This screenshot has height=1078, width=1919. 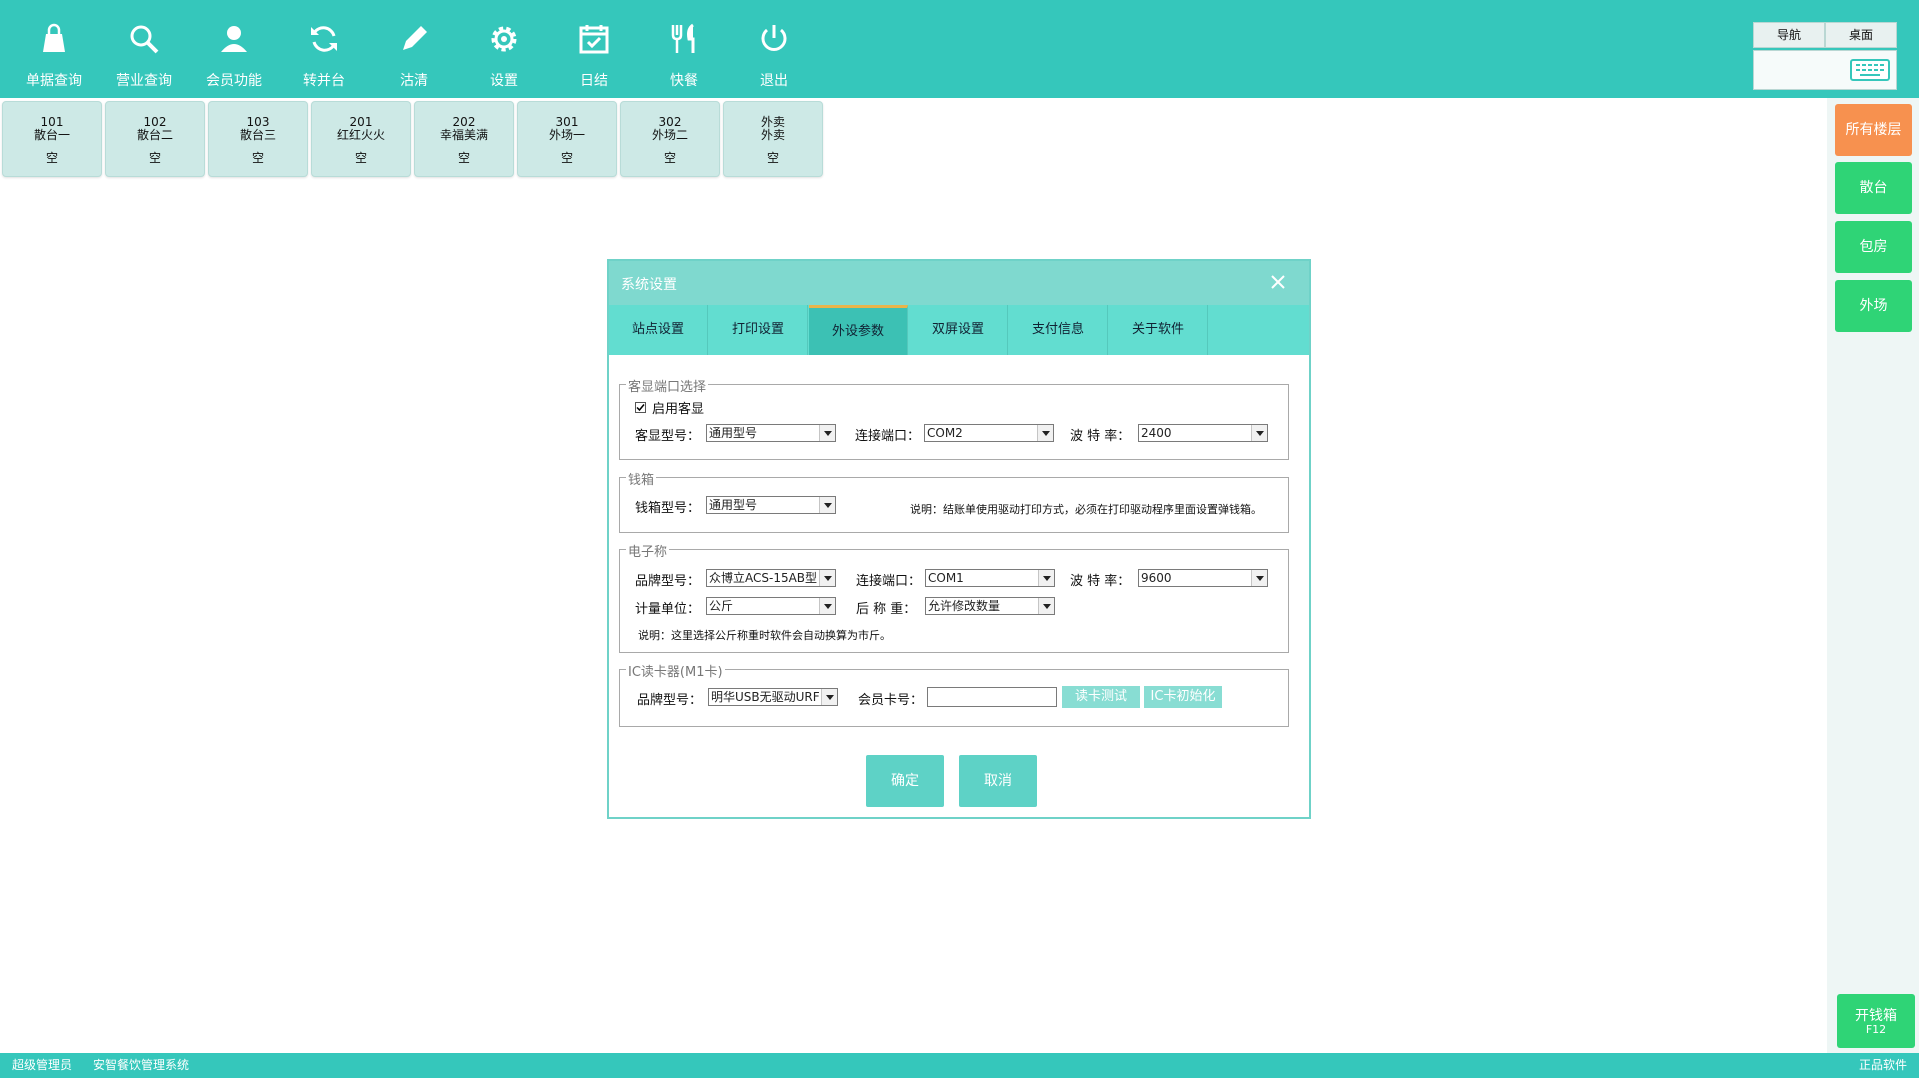 What do you see at coordinates (905, 781) in the screenshot?
I see `ok-button: 确定` at bounding box center [905, 781].